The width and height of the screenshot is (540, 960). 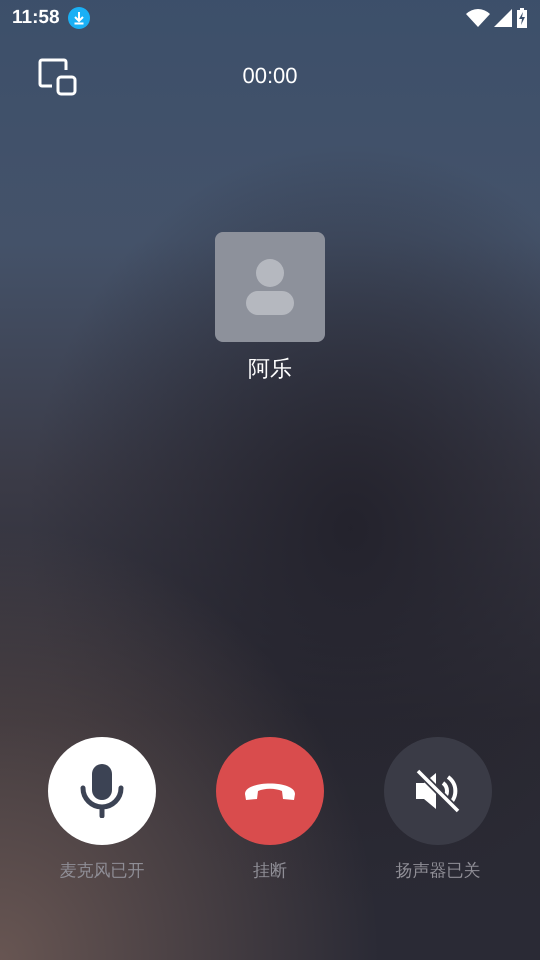 What do you see at coordinates (438, 791) in the screenshot?
I see `speaker-icon` at bounding box center [438, 791].